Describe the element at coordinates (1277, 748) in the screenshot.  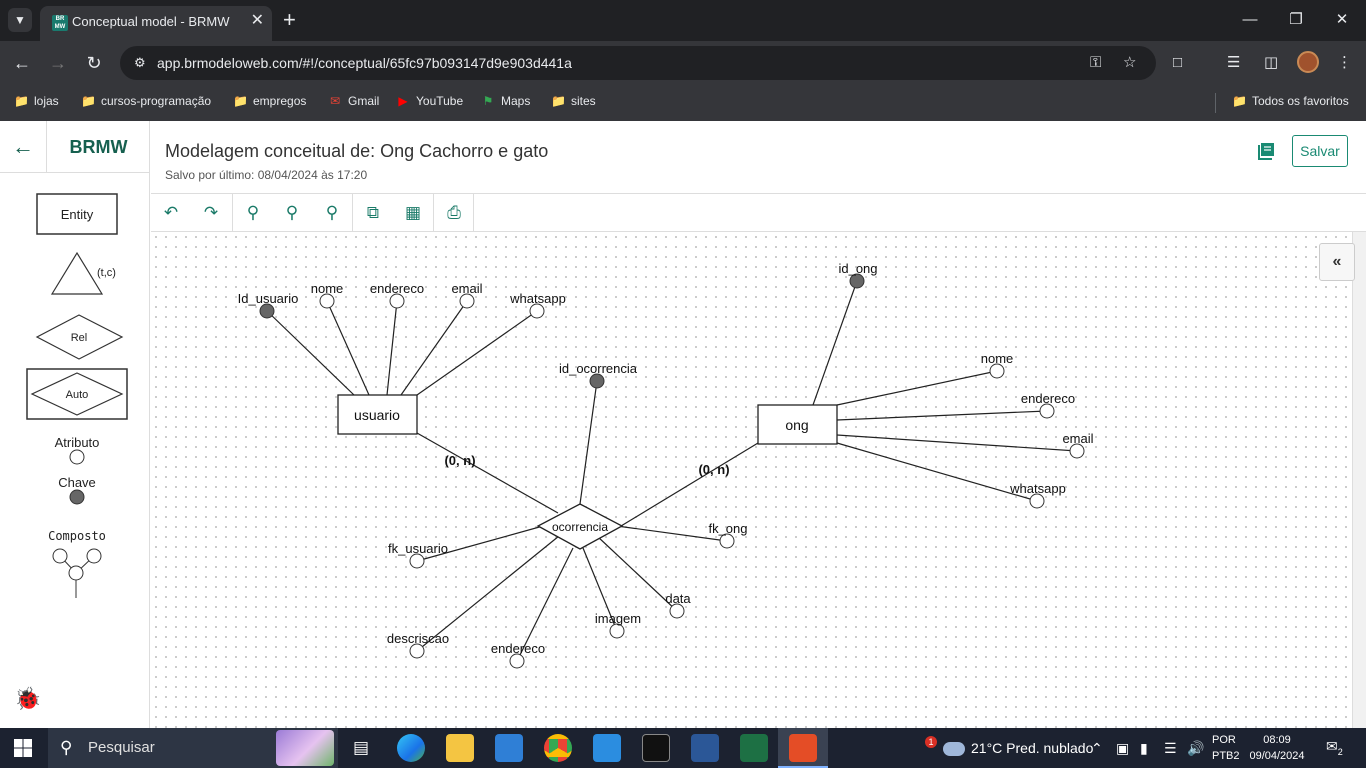
I see `system-clock: 08:09 09/04/2024` at that location.